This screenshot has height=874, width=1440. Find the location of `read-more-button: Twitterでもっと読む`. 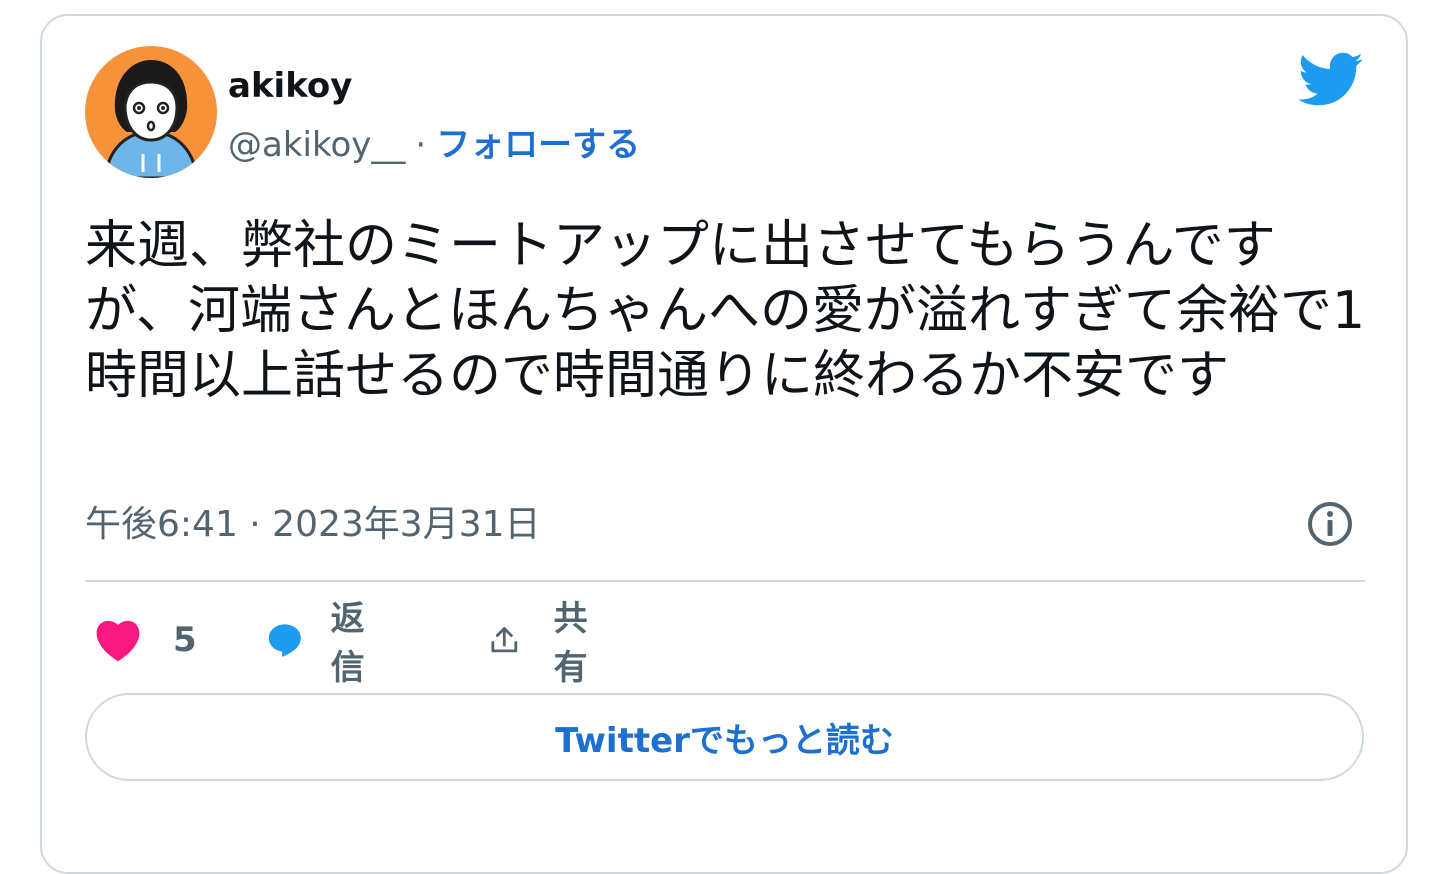

read-more-button: Twitterでもっと読む is located at coordinates (724, 737).